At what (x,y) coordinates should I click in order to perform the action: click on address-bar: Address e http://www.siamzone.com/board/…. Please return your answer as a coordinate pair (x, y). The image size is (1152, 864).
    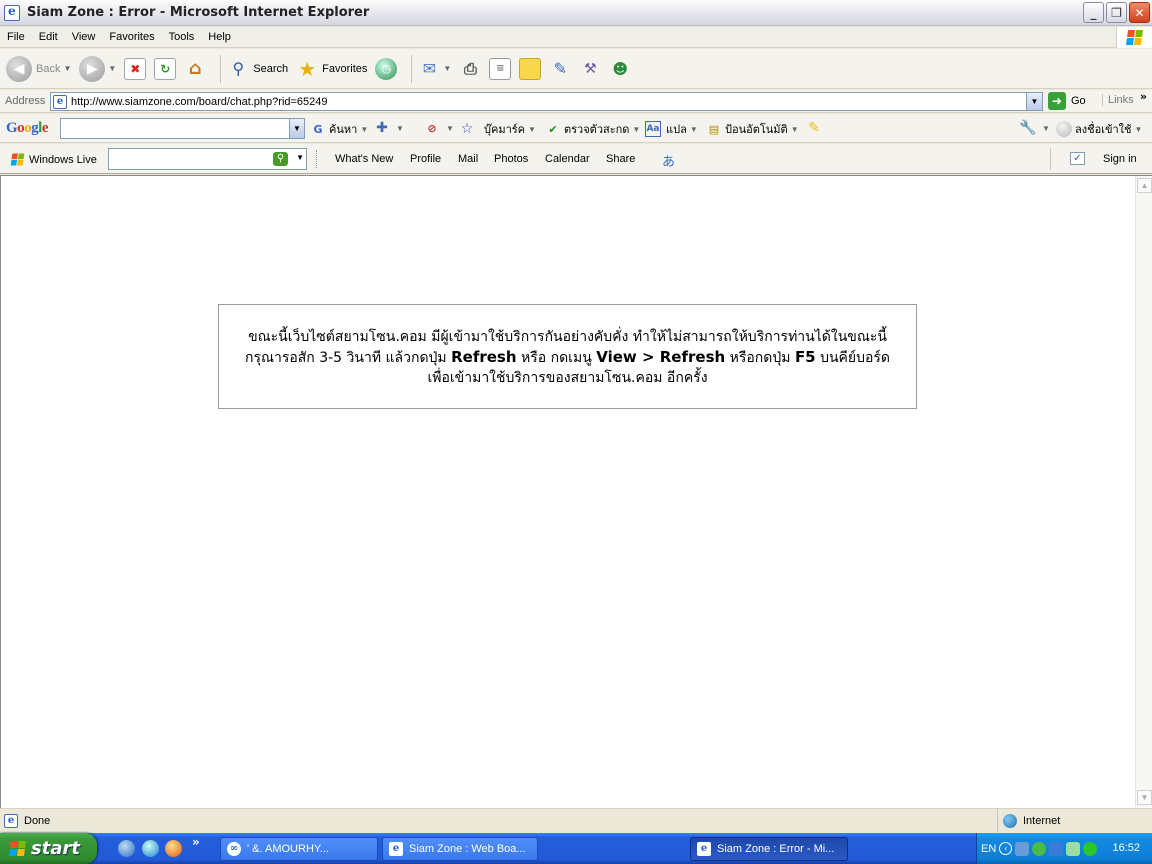
    Looking at the image, I should click on (576, 101).